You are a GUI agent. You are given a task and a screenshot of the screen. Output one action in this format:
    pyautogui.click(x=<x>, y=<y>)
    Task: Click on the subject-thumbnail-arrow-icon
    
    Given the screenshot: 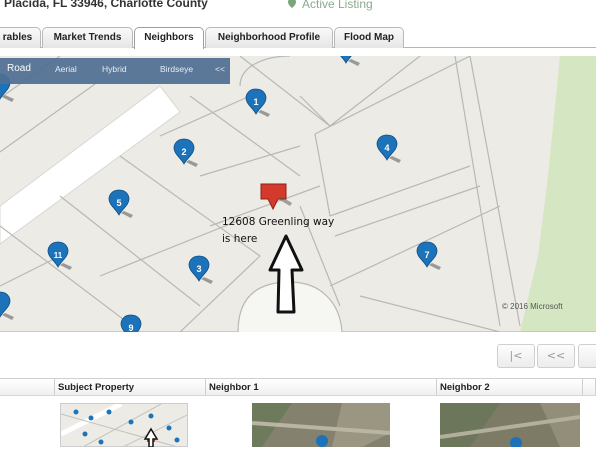 What is the action you would take?
    pyautogui.click(x=151, y=436)
    